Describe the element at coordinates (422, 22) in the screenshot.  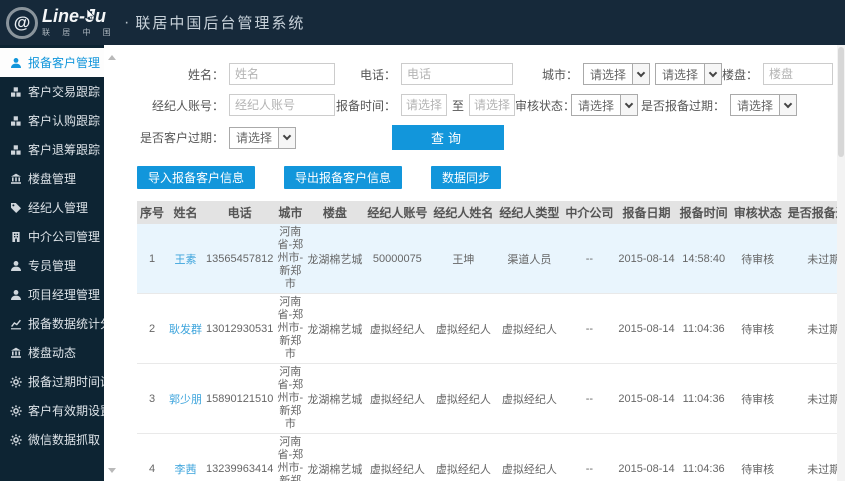
I see `app-header: @ Line-Ju 联 居 中 国 · 联居中国后台管理系统` at that location.